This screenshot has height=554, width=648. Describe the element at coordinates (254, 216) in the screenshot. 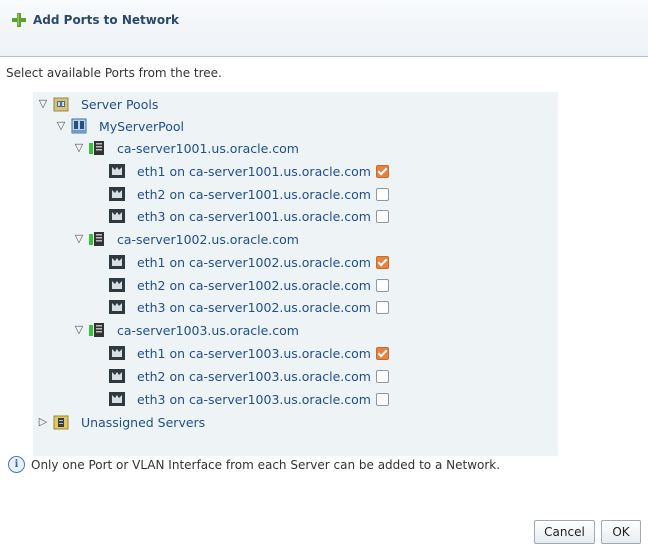

I see `tree-node-label: eth3 on ca-server1001.us.oracle.com` at that location.